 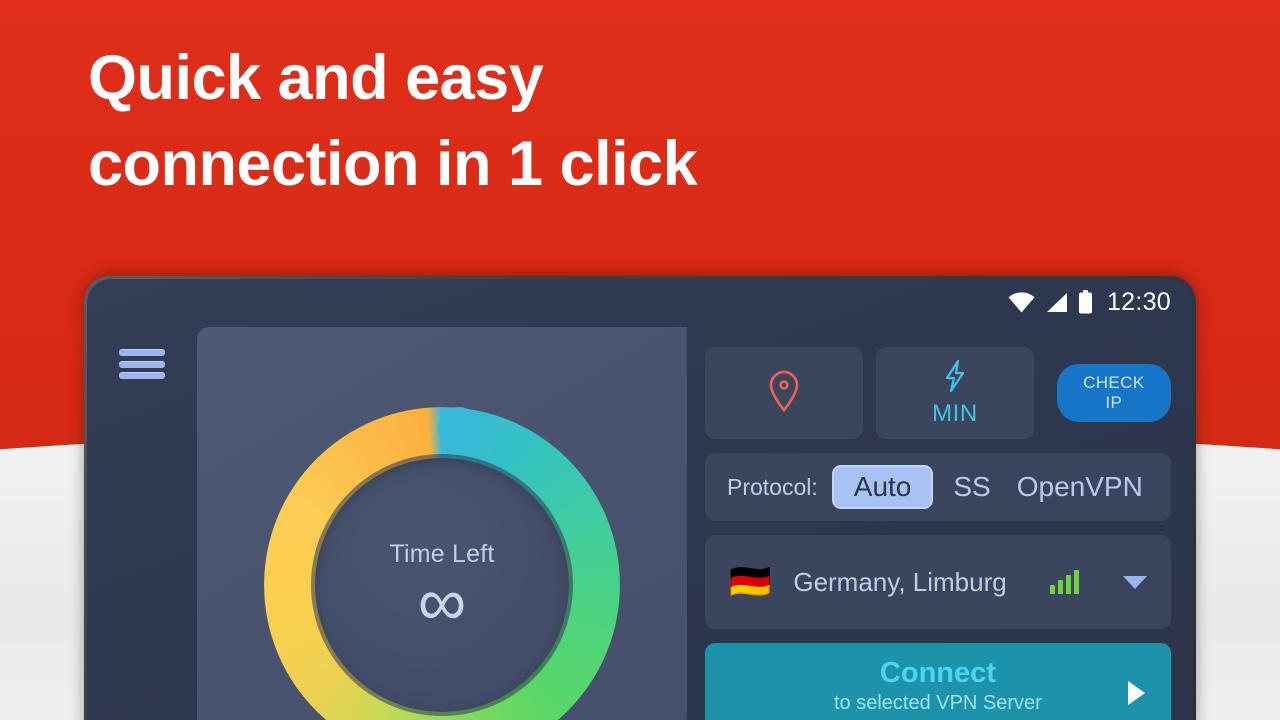 I want to click on hamburger-menu-icon, so click(x=142, y=364).